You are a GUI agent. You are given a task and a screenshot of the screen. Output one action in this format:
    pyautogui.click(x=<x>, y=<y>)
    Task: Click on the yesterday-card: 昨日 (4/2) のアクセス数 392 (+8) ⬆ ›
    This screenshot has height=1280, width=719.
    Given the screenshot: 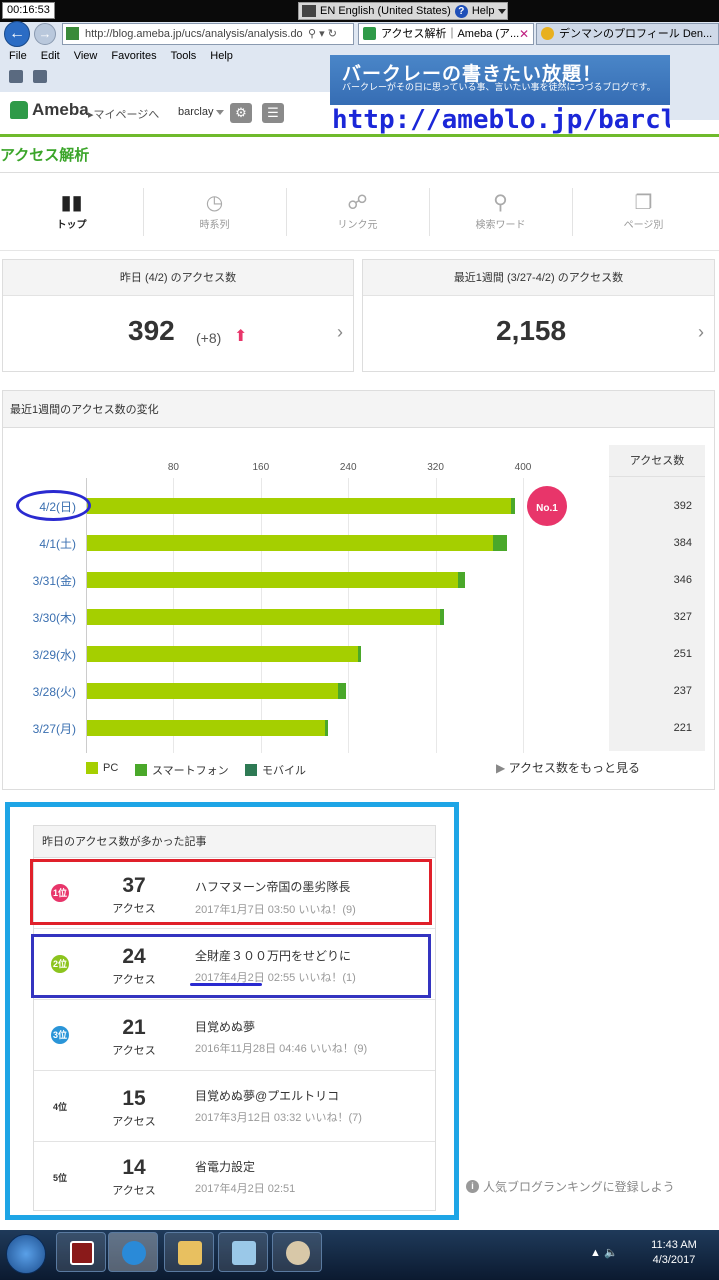 What is the action you would take?
    pyautogui.click(x=178, y=315)
    